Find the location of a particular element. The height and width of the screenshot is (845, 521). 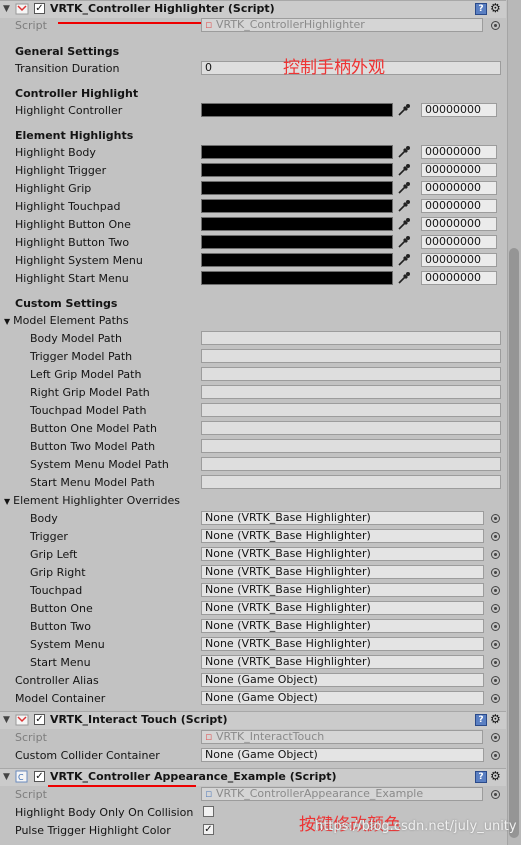

highlight-trigger-hex: 00000000 is located at coordinates (459, 170).